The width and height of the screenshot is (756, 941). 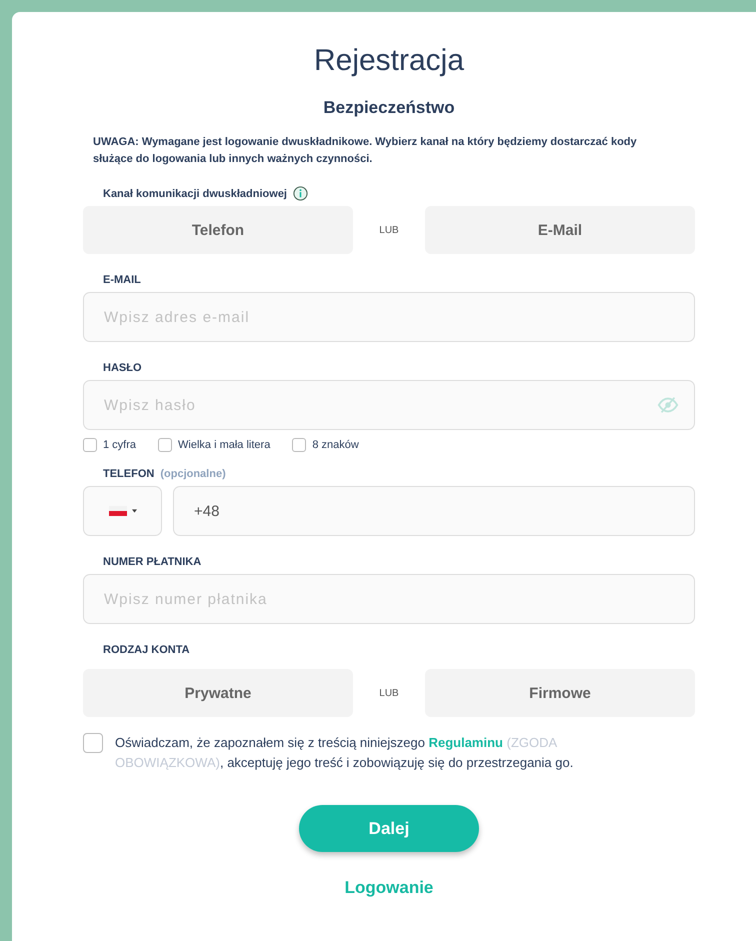 What do you see at coordinates (560, 230) in the screenshot?
I see `channel-option: E-Mail` at bounding box center [560, 230].